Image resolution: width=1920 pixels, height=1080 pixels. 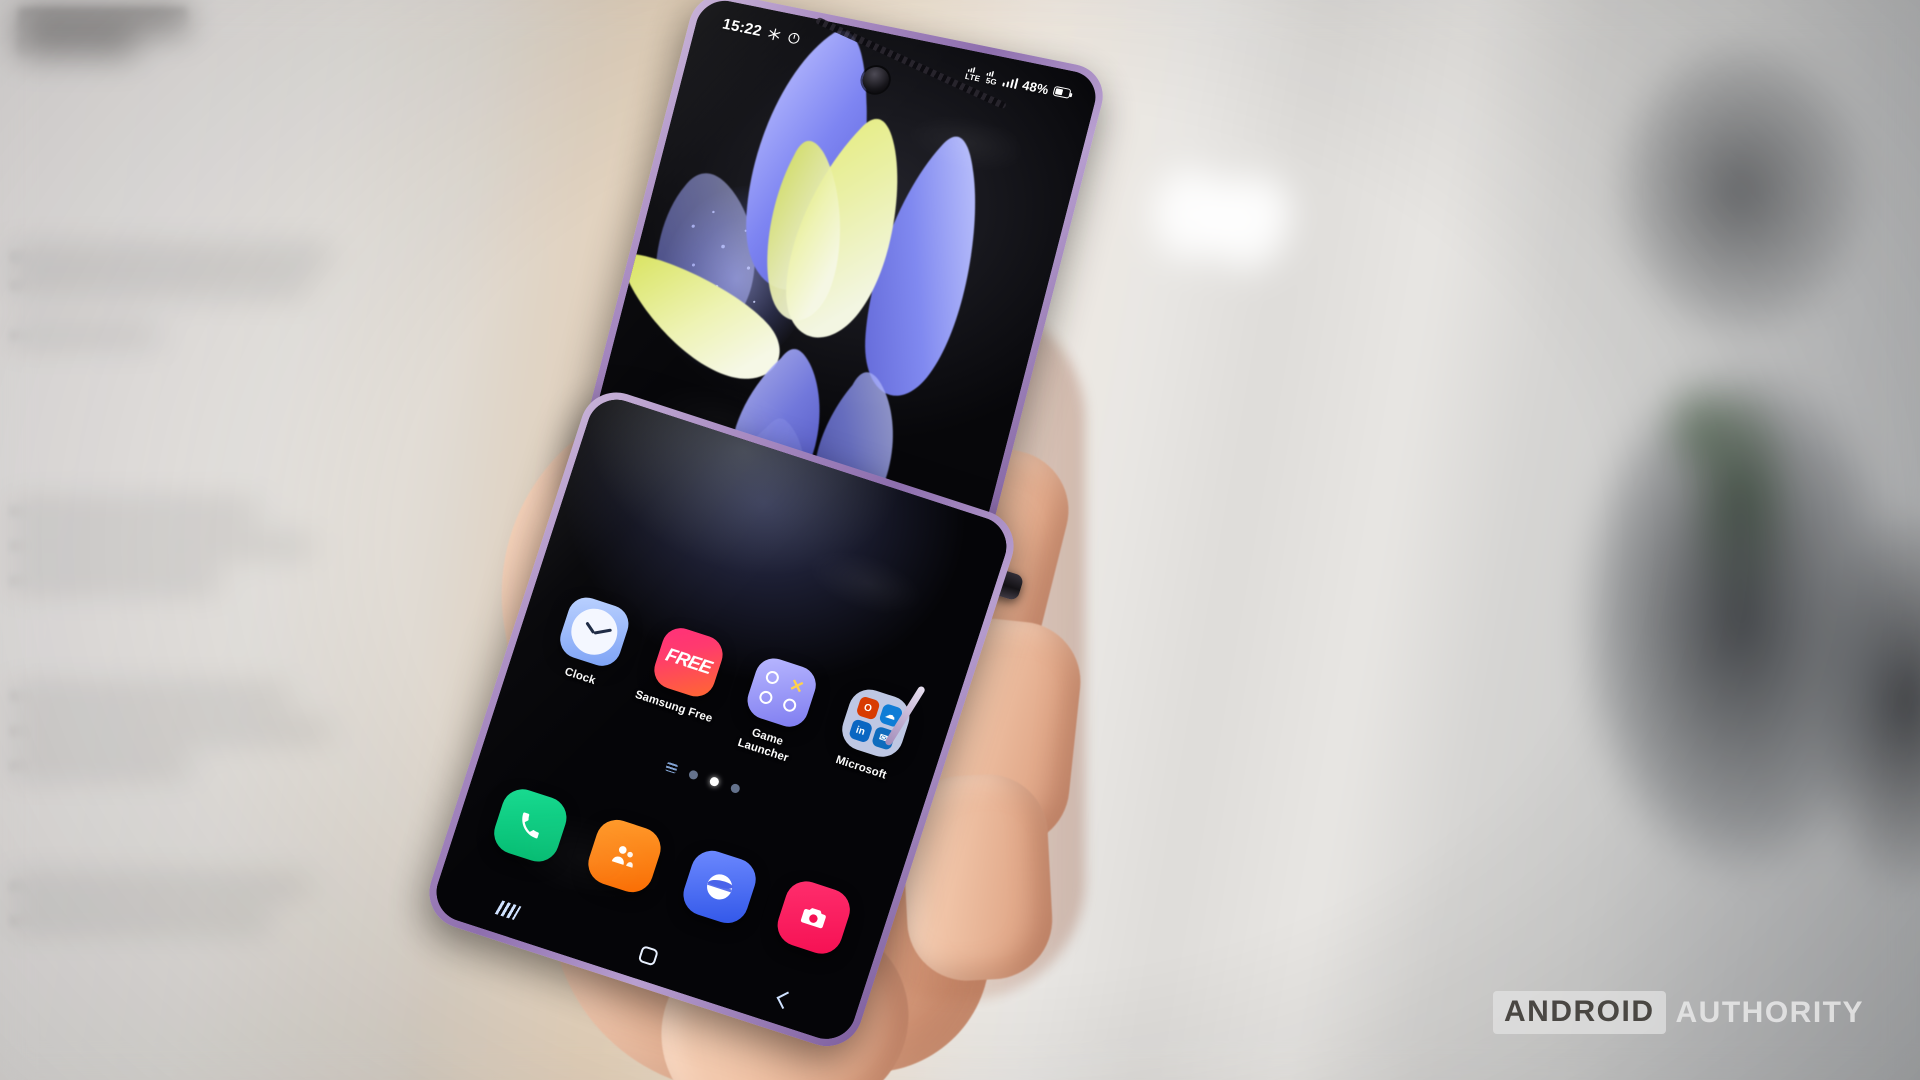 I want to click on signal-bars-icon, so click(x=1011, y=82).